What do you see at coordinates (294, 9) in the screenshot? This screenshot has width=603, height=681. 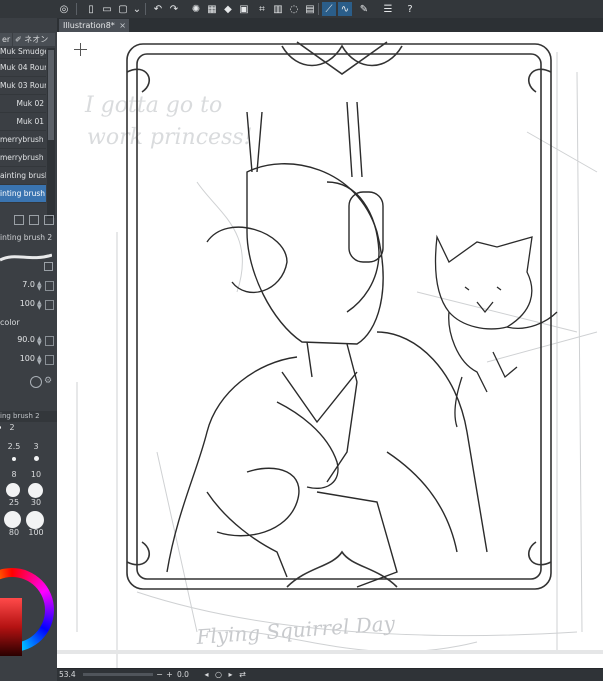 I see `lasso-icon: ◌` at bounding box center [294, 9].